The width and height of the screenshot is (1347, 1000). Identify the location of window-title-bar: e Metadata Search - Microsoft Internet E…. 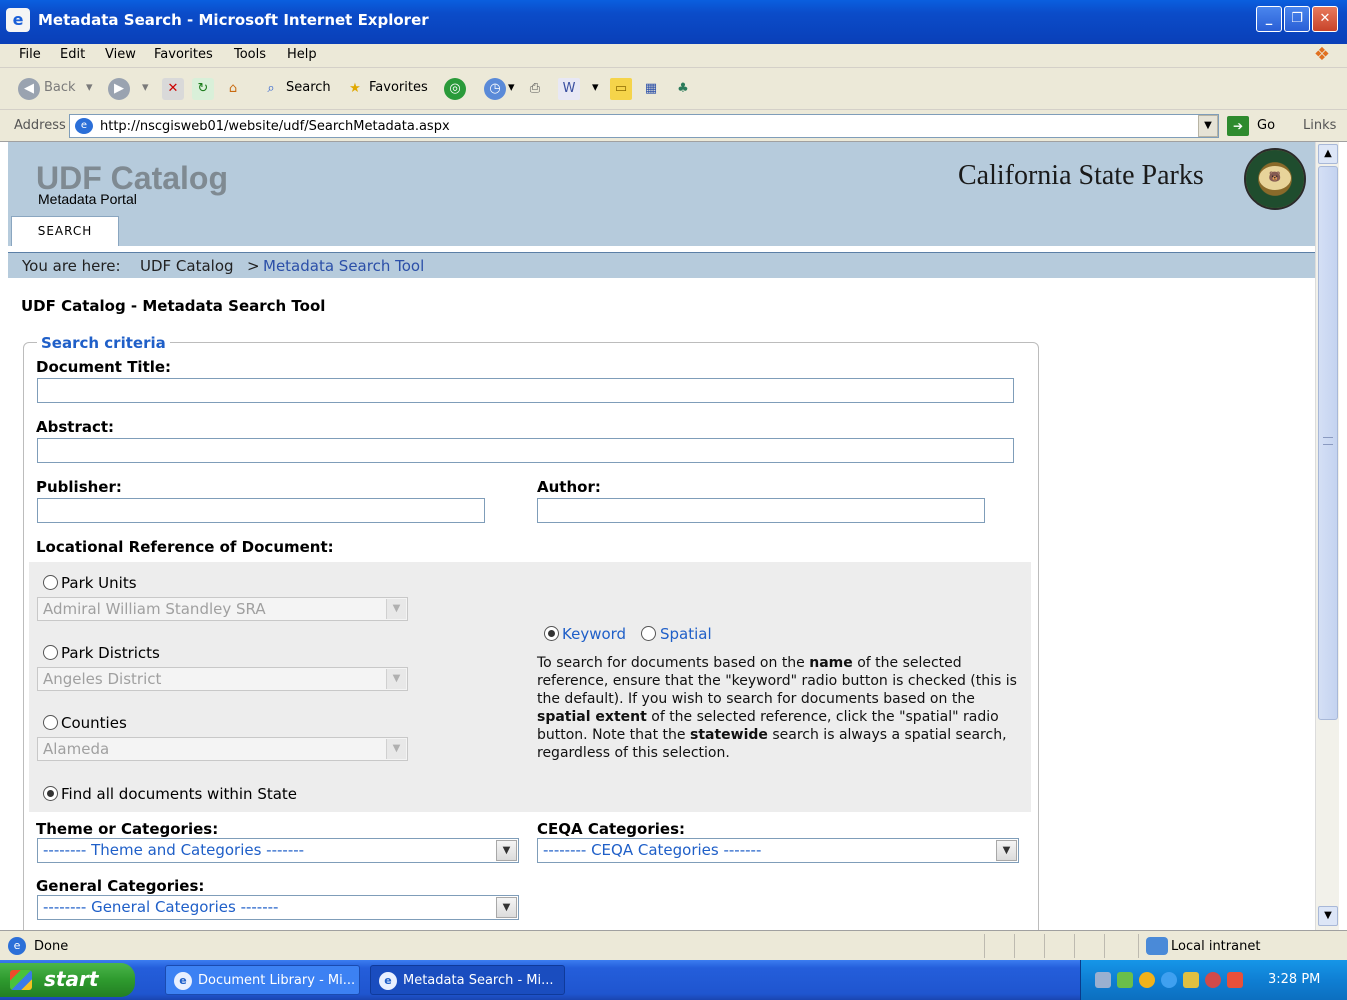
(673, 22).